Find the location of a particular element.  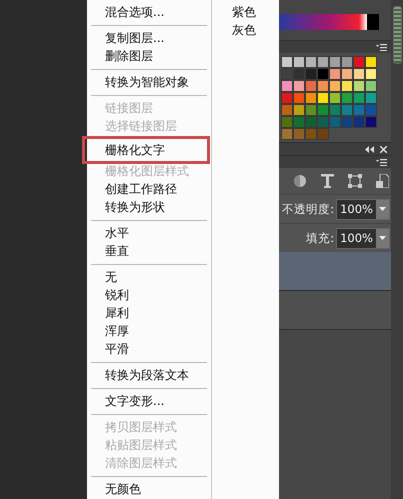

menu-item: 栅格化文字 is located at coordinates (146, 150).